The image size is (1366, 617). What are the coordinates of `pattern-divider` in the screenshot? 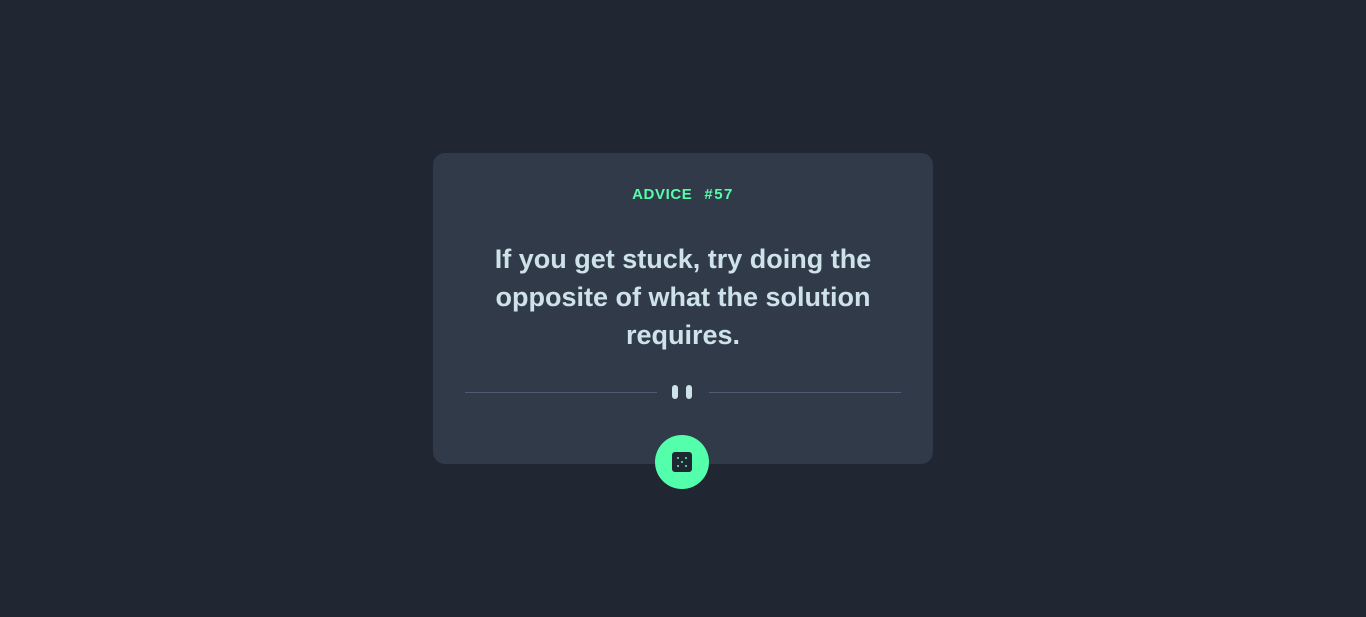 It's located at (683, 392).